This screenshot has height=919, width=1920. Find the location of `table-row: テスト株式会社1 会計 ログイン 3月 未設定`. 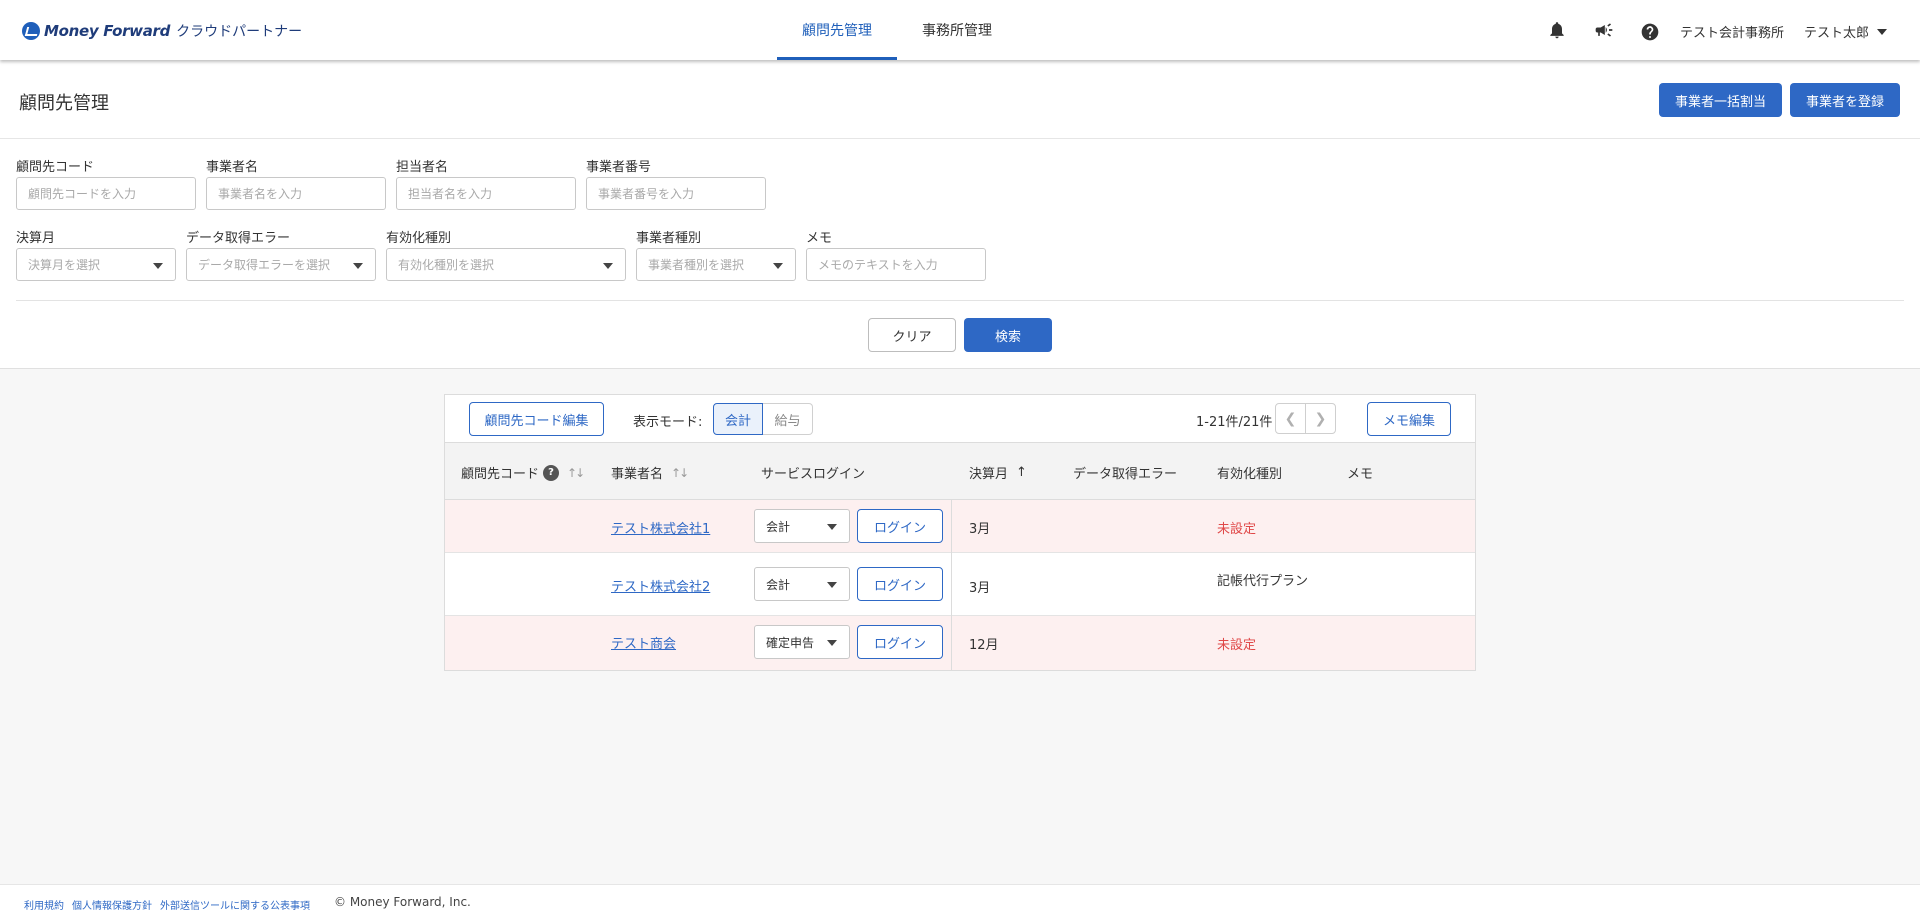

table-row: テスト株式会社1 会計 ログイン 3月 未設定 is located at coordinates (960, 526).